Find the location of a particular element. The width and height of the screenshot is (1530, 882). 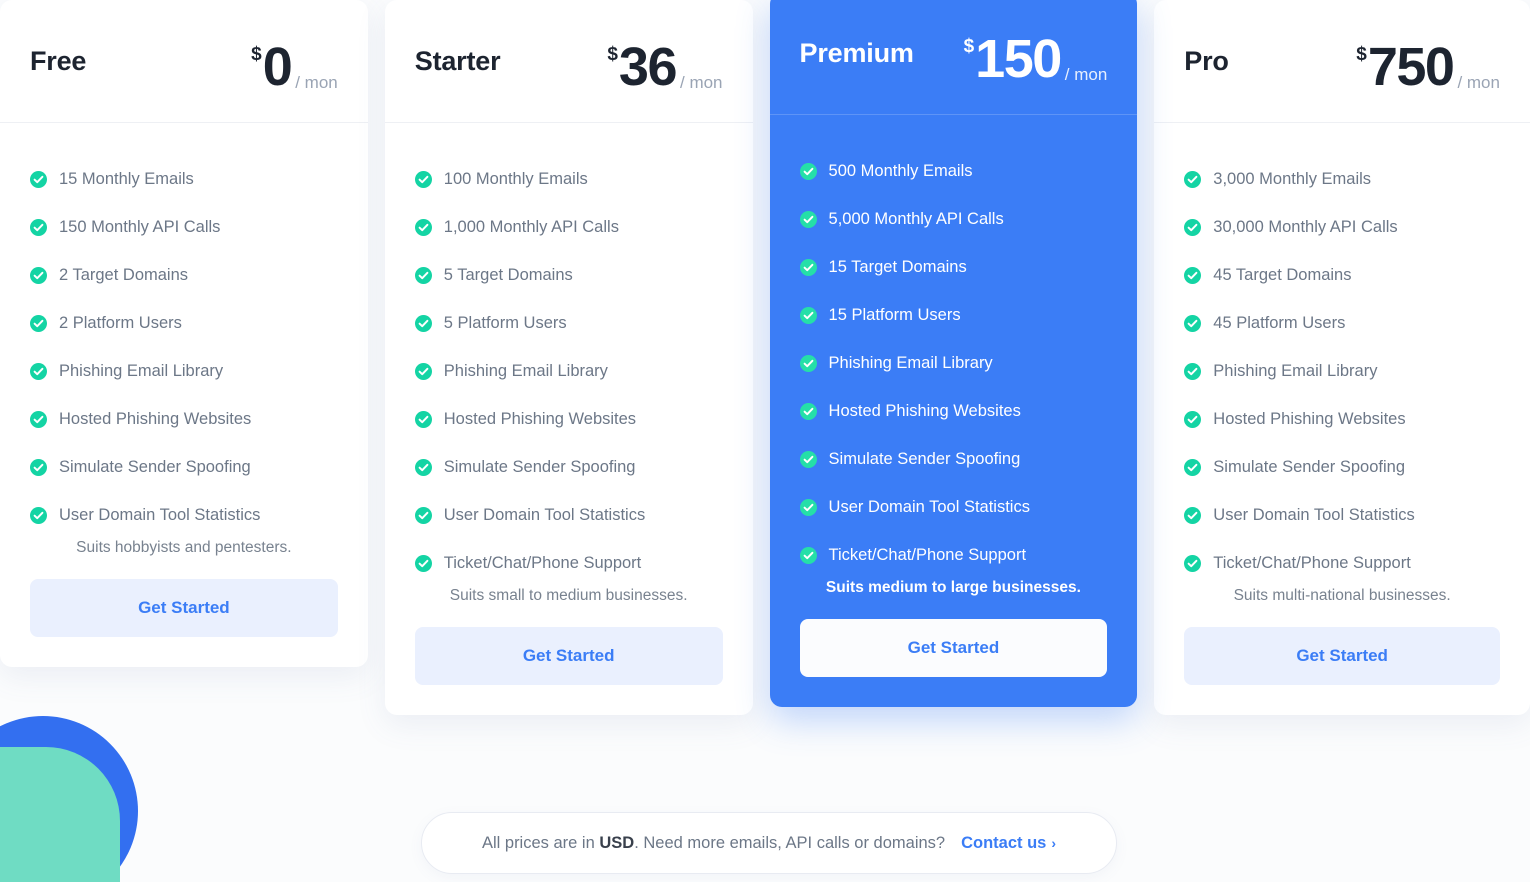

plan-header: Free $0/ mon is located at coordinates (184, 61).